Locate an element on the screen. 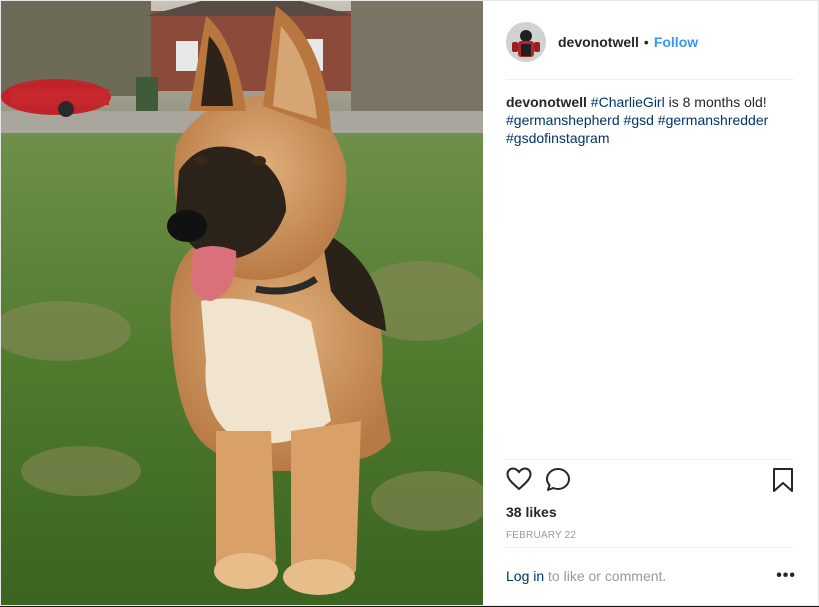  hashtag-germanshredder: #germanshredder is located at coordinates (713, 120).